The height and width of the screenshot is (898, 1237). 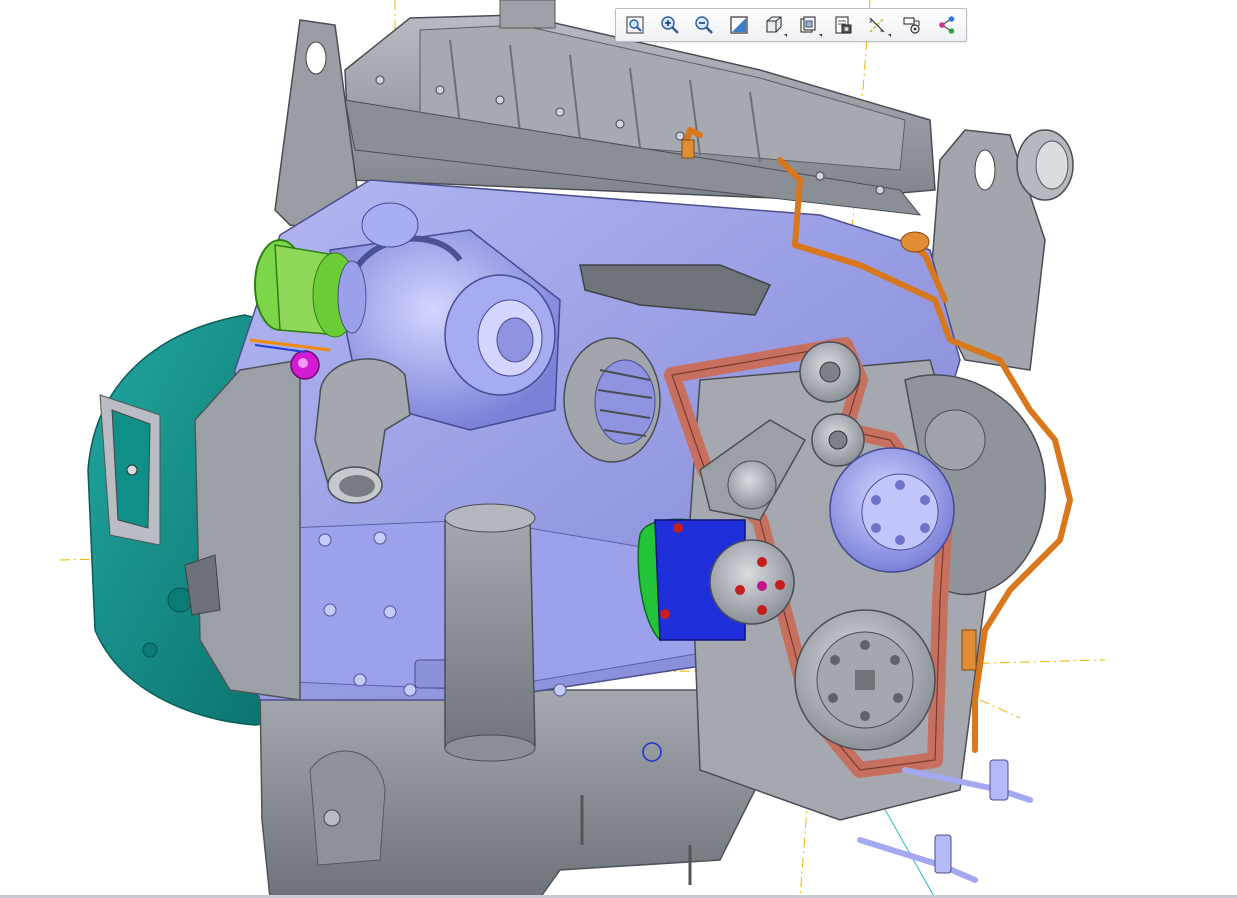 I want to click on repaint-button, so click(x=739, y=25).